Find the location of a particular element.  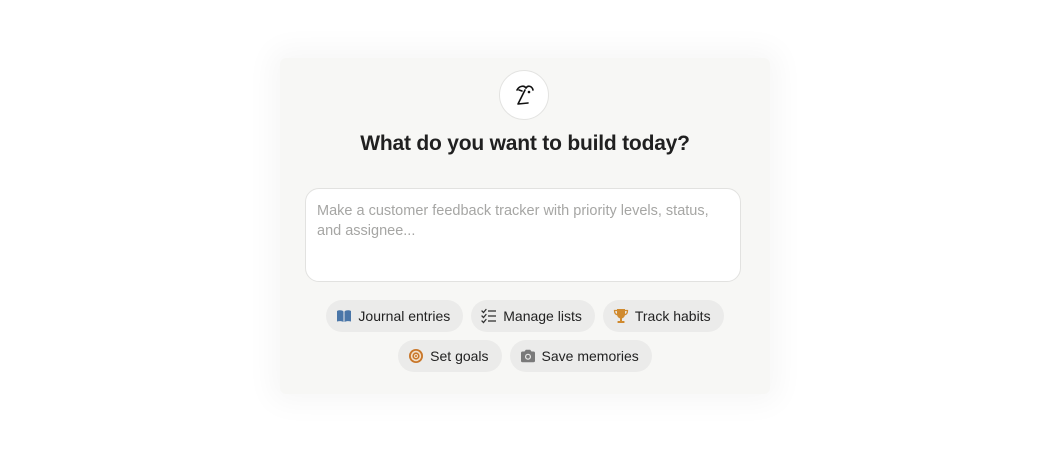

suggestion-label: Save memories is located at coordinates (590, 356).